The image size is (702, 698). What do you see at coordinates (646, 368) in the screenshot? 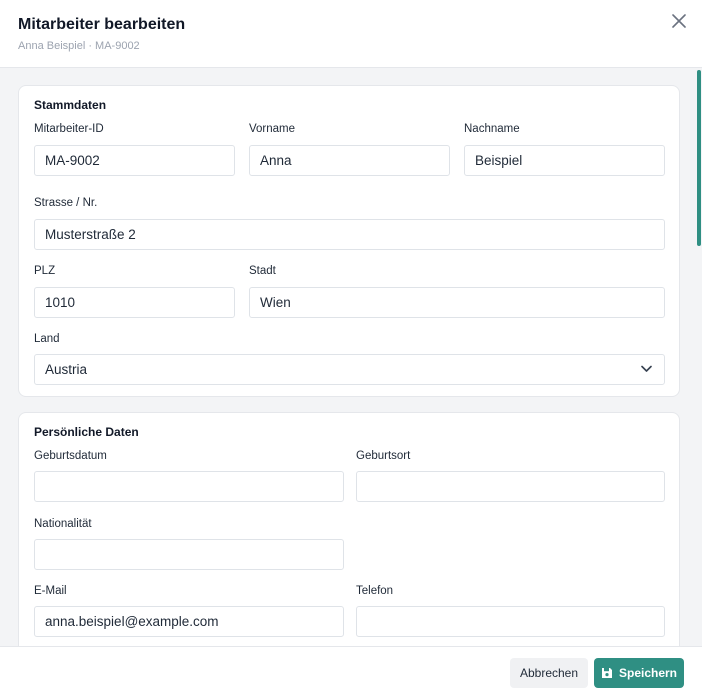
I see `chevron-down-icon` at bounding box center [646, 368].